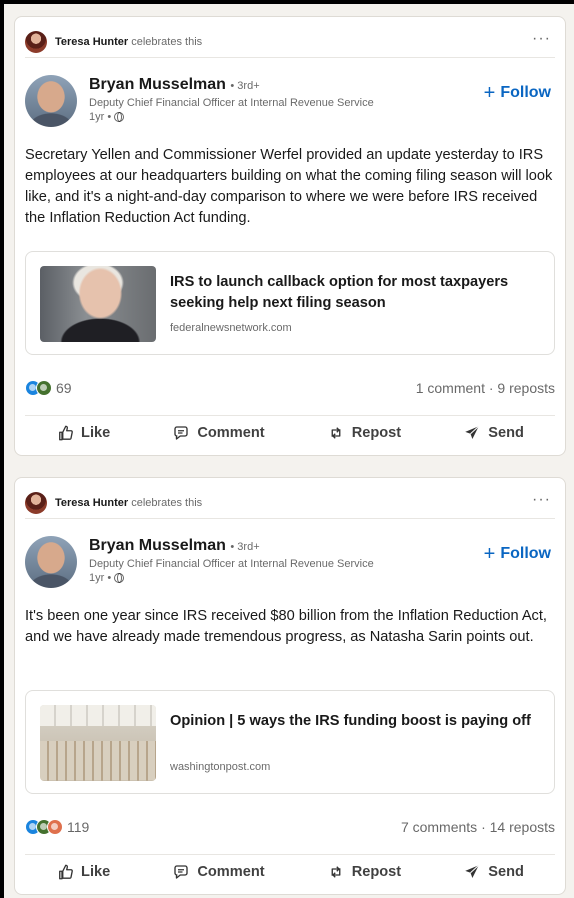 Image resolution: width=574 pixels, height=898 pixels. What do you see at coordinates (290, 388) in the screenshot?
I see `social-counts: 69 1 comment · 9 reposts` at bounding box center [290, 388].